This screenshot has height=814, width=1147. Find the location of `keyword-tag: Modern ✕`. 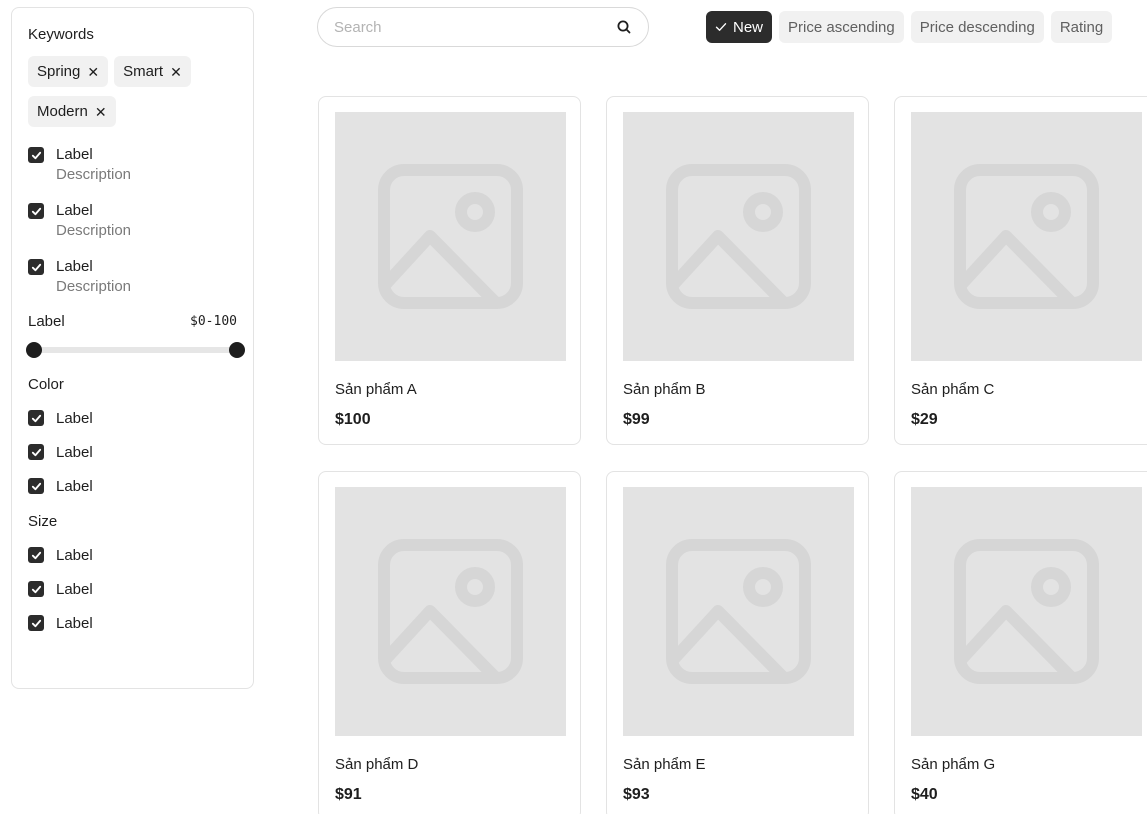

keyword-tag: Modern ✕ is located at coordinates (72, 111).